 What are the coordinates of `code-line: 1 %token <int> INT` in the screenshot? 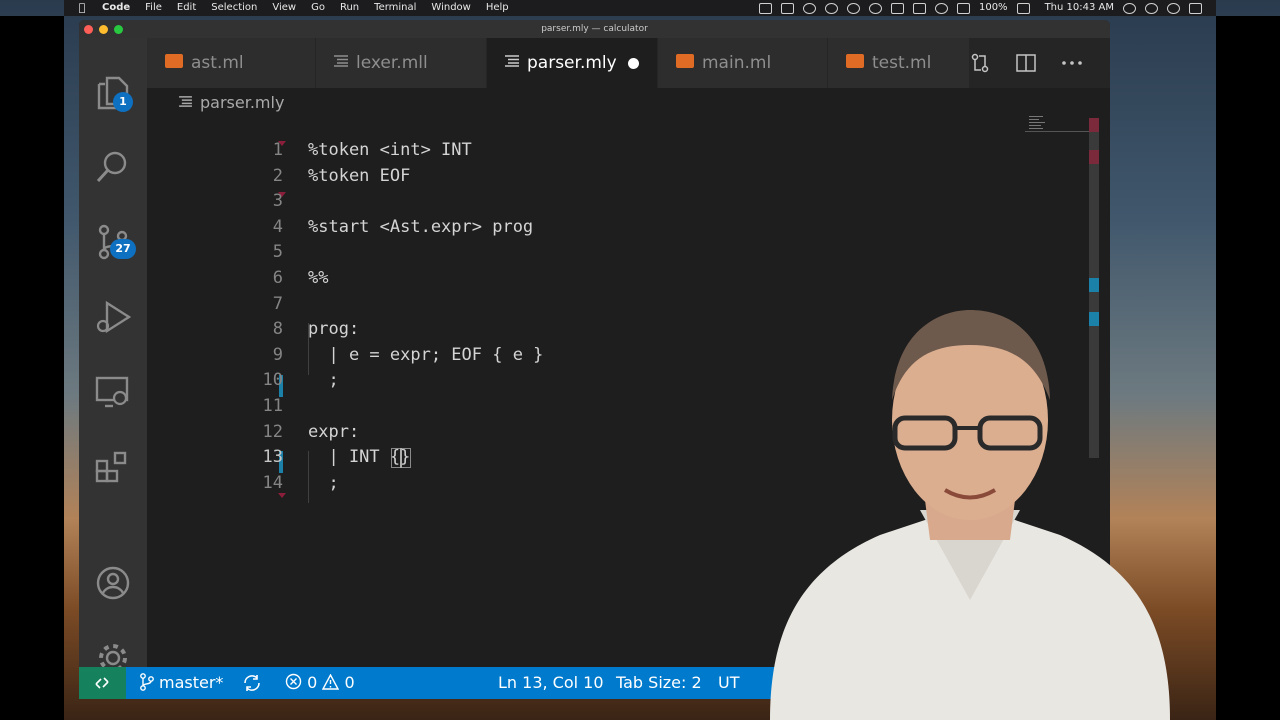 It's located at (587, 151).